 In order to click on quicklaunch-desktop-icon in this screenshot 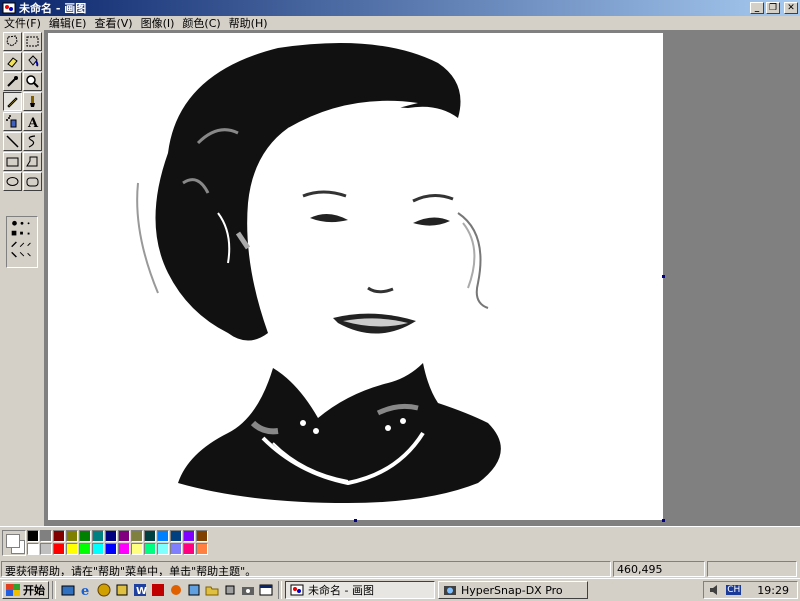, I will do `click(68, 590)`.